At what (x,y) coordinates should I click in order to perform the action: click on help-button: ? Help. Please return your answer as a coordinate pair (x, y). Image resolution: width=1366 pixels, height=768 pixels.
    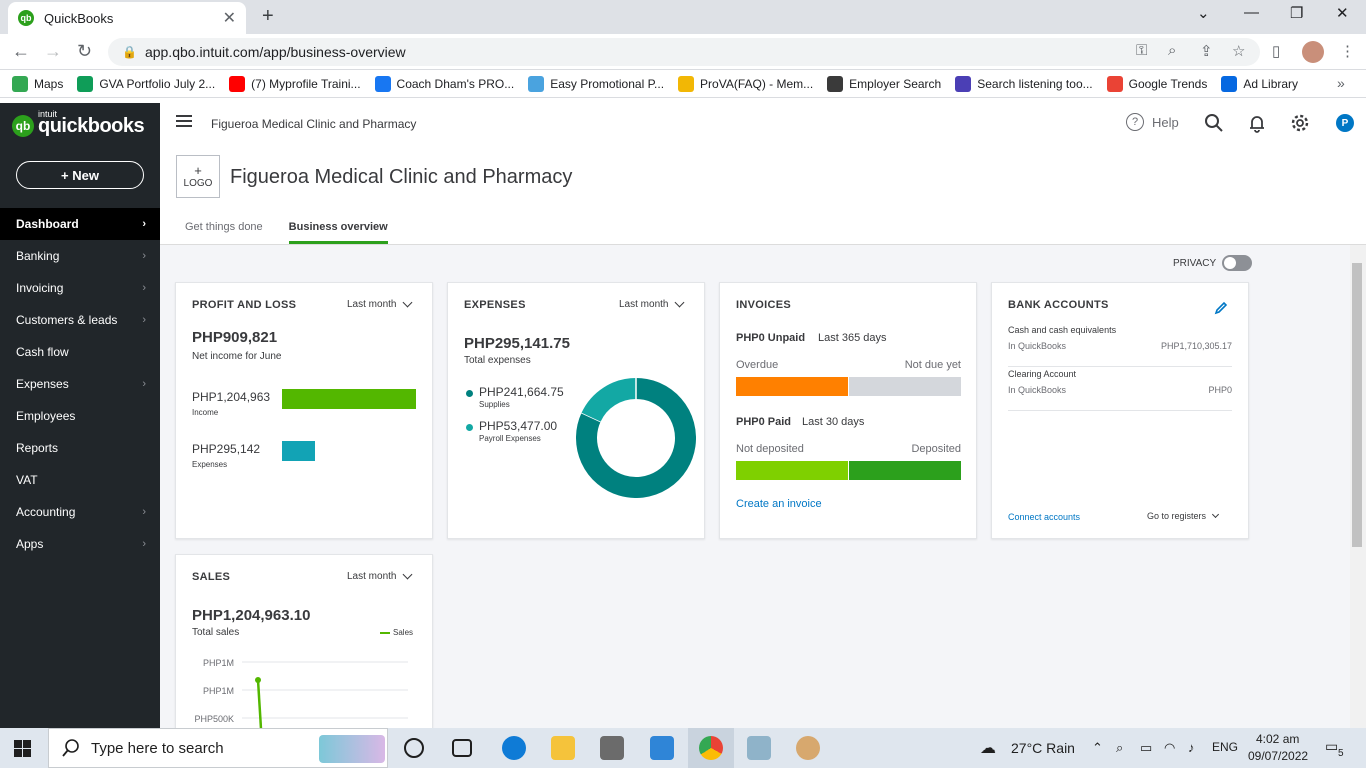
    Looking at the image, I should click on (1152, 122).